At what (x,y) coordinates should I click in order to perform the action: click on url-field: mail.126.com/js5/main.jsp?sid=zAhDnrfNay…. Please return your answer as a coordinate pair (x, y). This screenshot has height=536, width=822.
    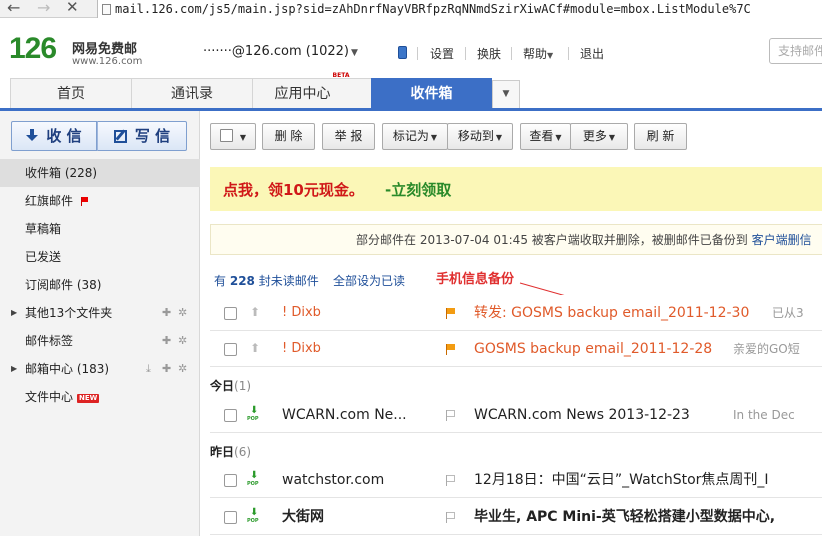
    Looking at the image, I should click on (459, 9).